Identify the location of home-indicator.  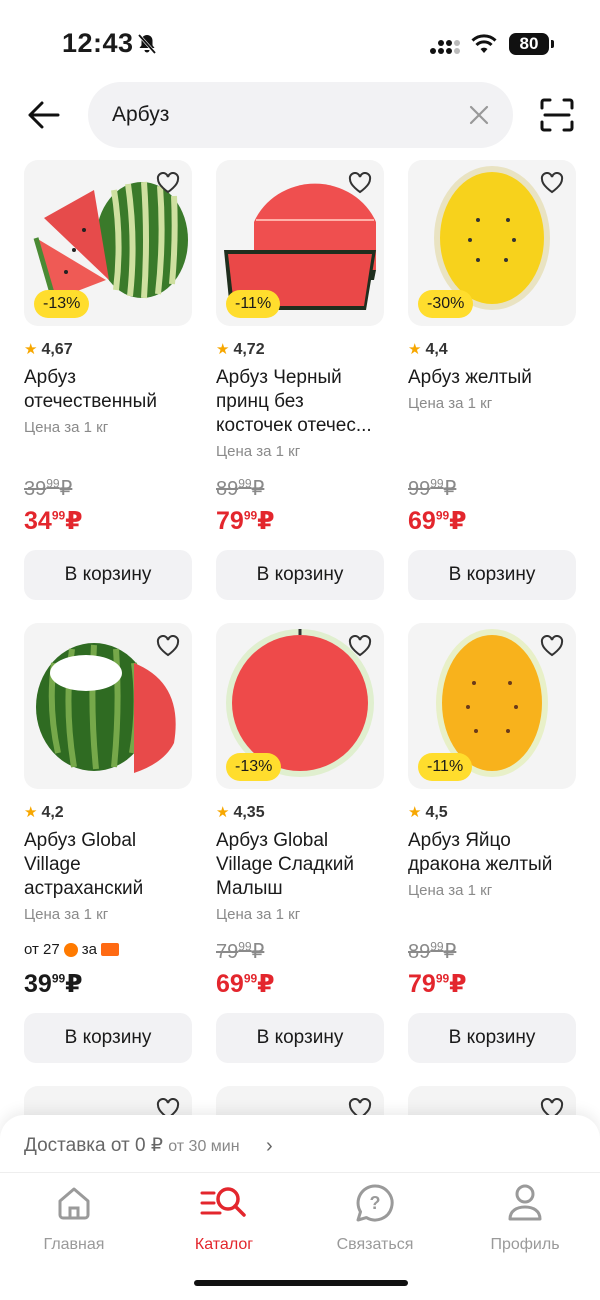
(301, 1283).